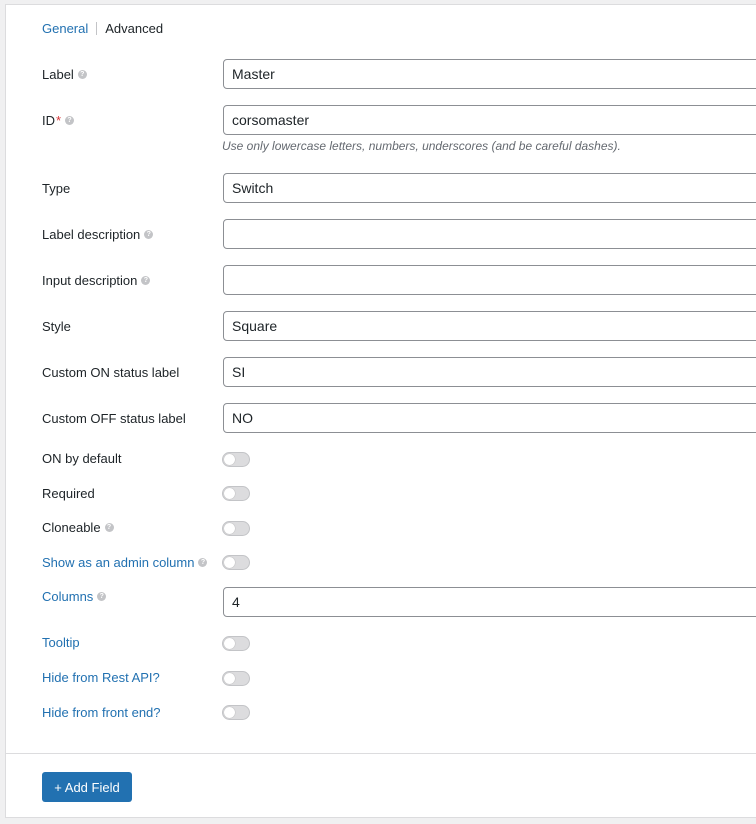 The width and height of the screenshot is (756, 824). Describe the element at coordinates (125, 562) in the screenshot. I see `field-label-admin-column: Show as an admin column ?` at that location.